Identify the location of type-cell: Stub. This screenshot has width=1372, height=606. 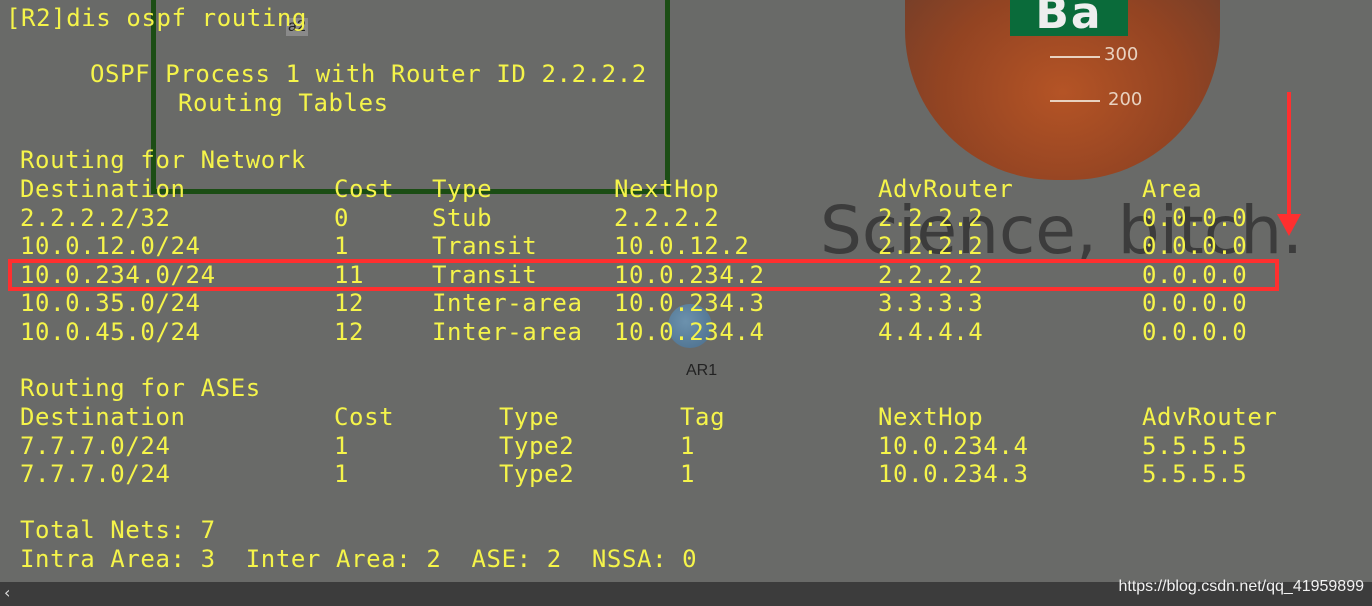
(462, 217).